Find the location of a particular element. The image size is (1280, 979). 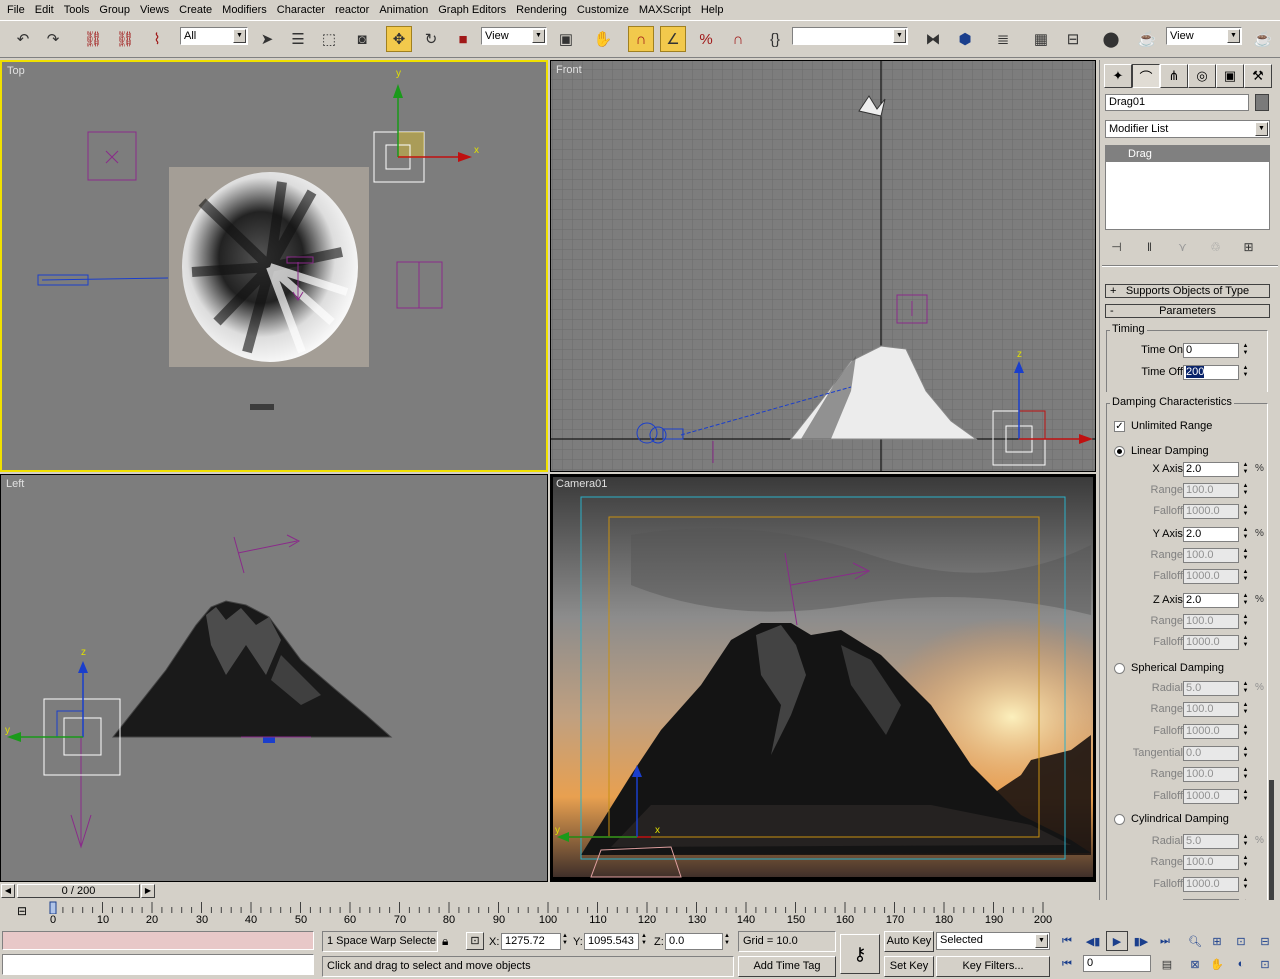

remove-modifier-icon: ♲ is located at coordinates (1215, 247).